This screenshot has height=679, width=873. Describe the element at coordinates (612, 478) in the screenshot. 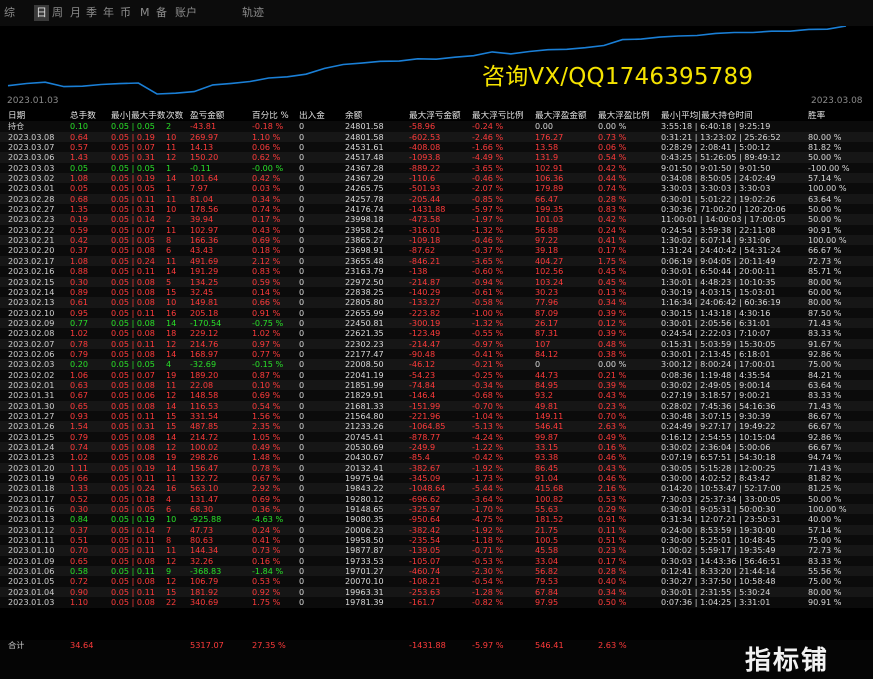

I see `table-cell: 0.46 %` at that location.